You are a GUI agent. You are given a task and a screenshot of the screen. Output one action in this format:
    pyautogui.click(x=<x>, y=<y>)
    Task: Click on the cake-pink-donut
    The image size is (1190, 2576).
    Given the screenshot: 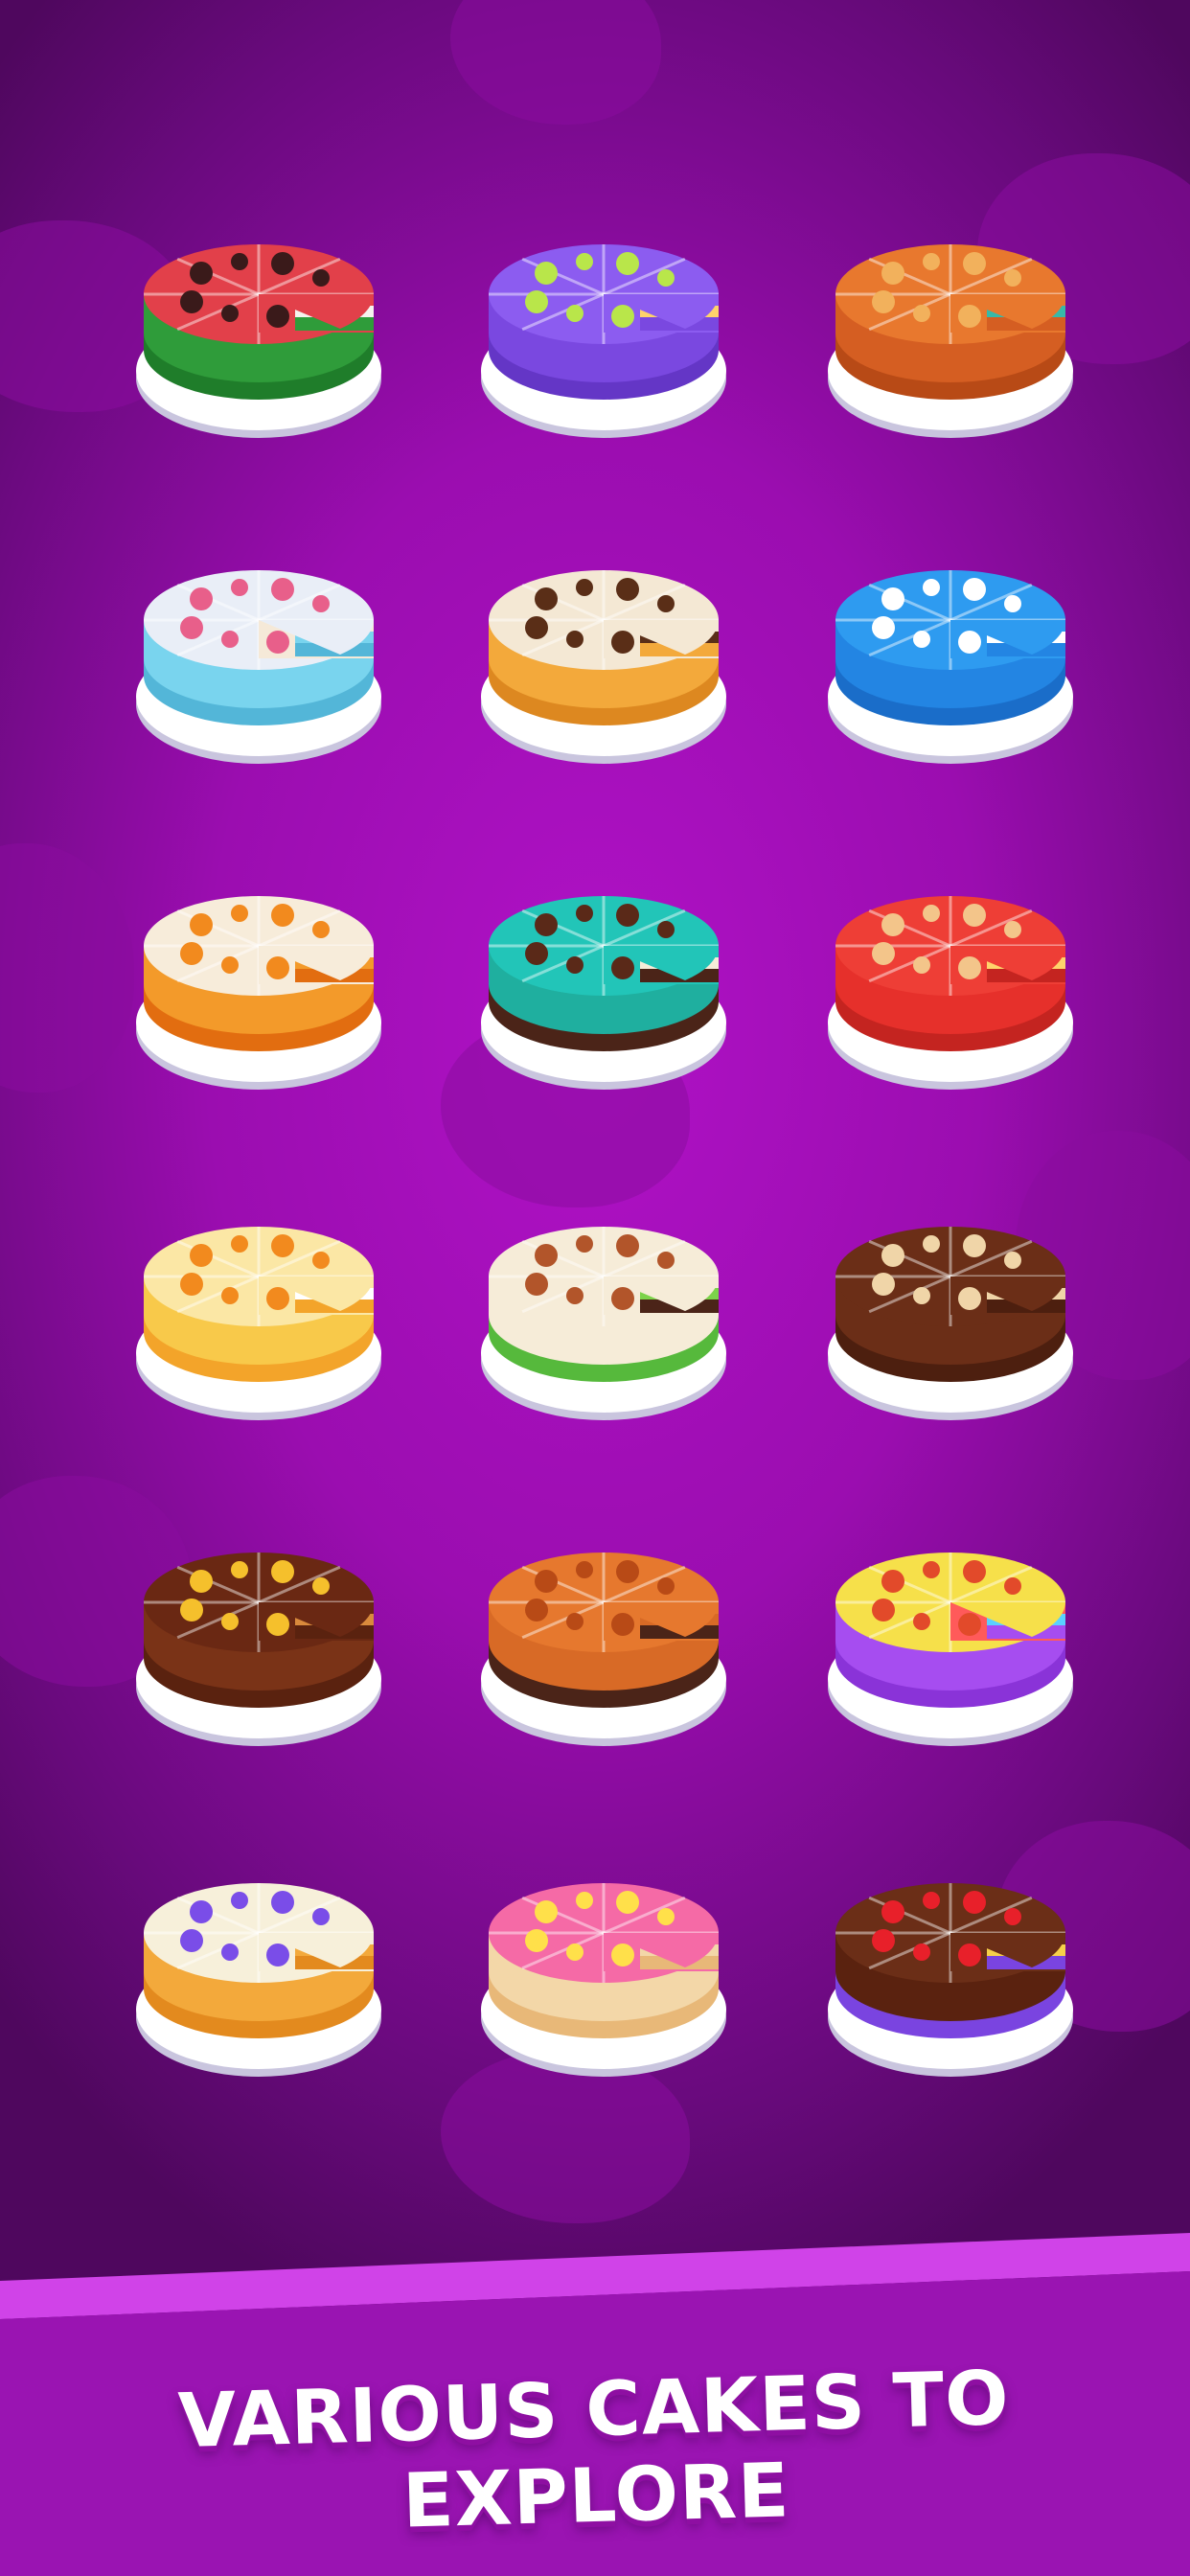 What is the action you would take?
    pyautogui.click(x=604, y=1969)
    